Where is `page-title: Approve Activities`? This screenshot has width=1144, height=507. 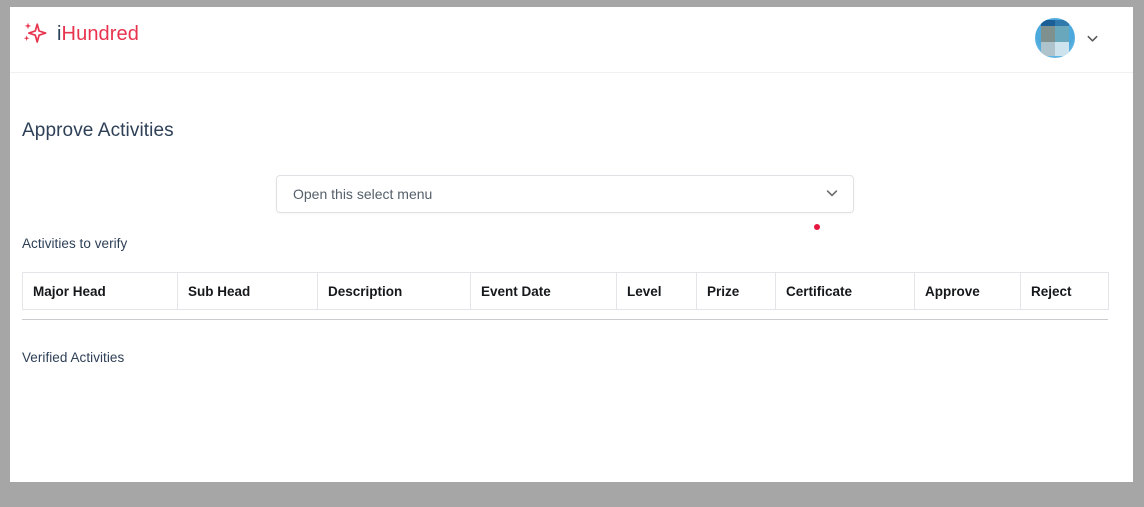 page-title: Approve Activities is located at coordinates (98, 130).